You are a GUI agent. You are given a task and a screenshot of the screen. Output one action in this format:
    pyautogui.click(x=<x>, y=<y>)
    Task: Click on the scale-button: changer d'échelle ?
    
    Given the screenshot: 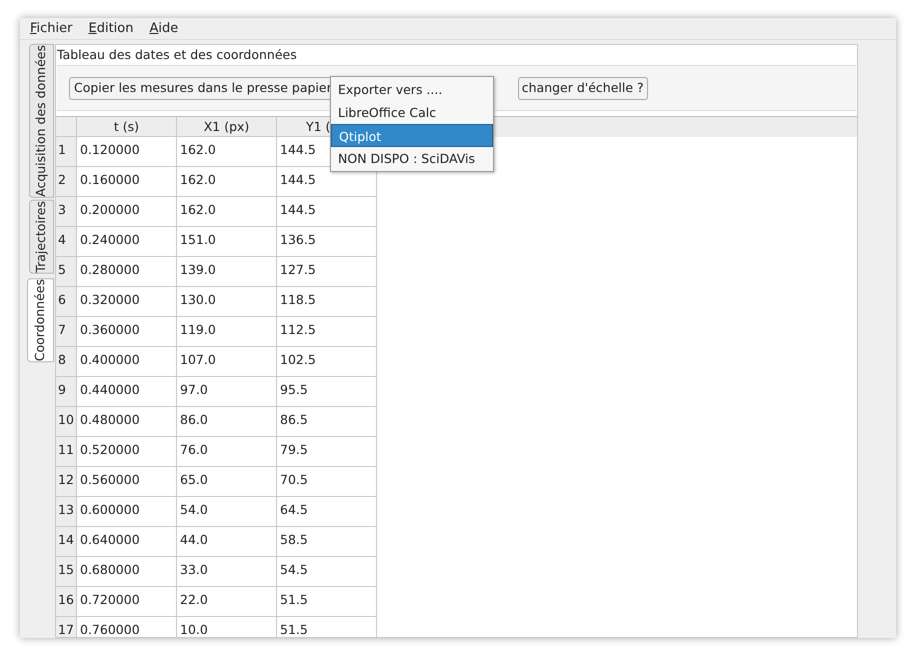 What is the action you would take?
    pyautogui.click(x=583, y=88)
    